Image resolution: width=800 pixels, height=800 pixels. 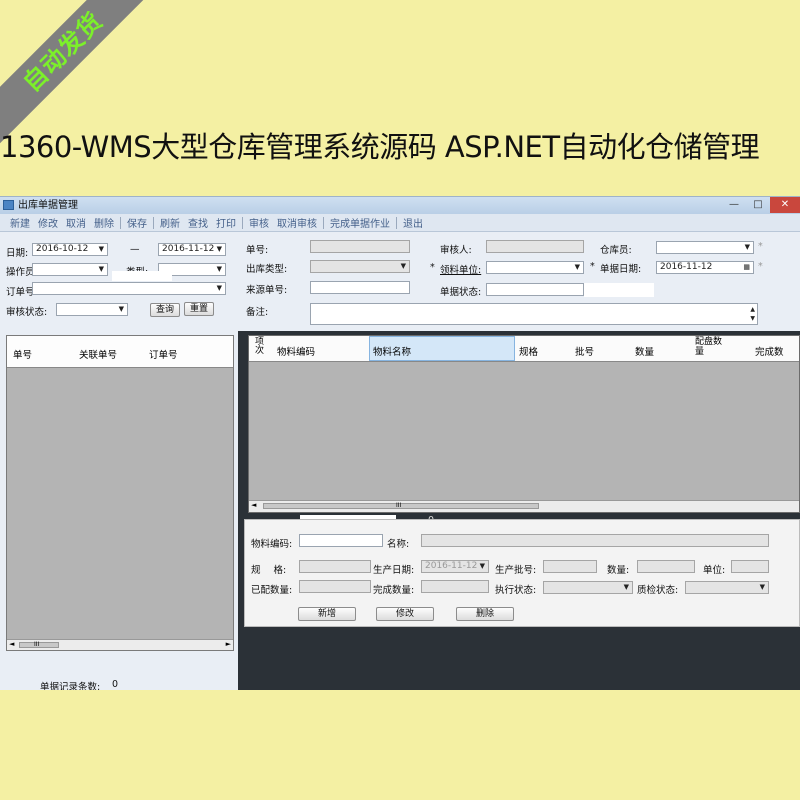 I want to click on col-material-name: 物料名称, so click(x=392, y=351).